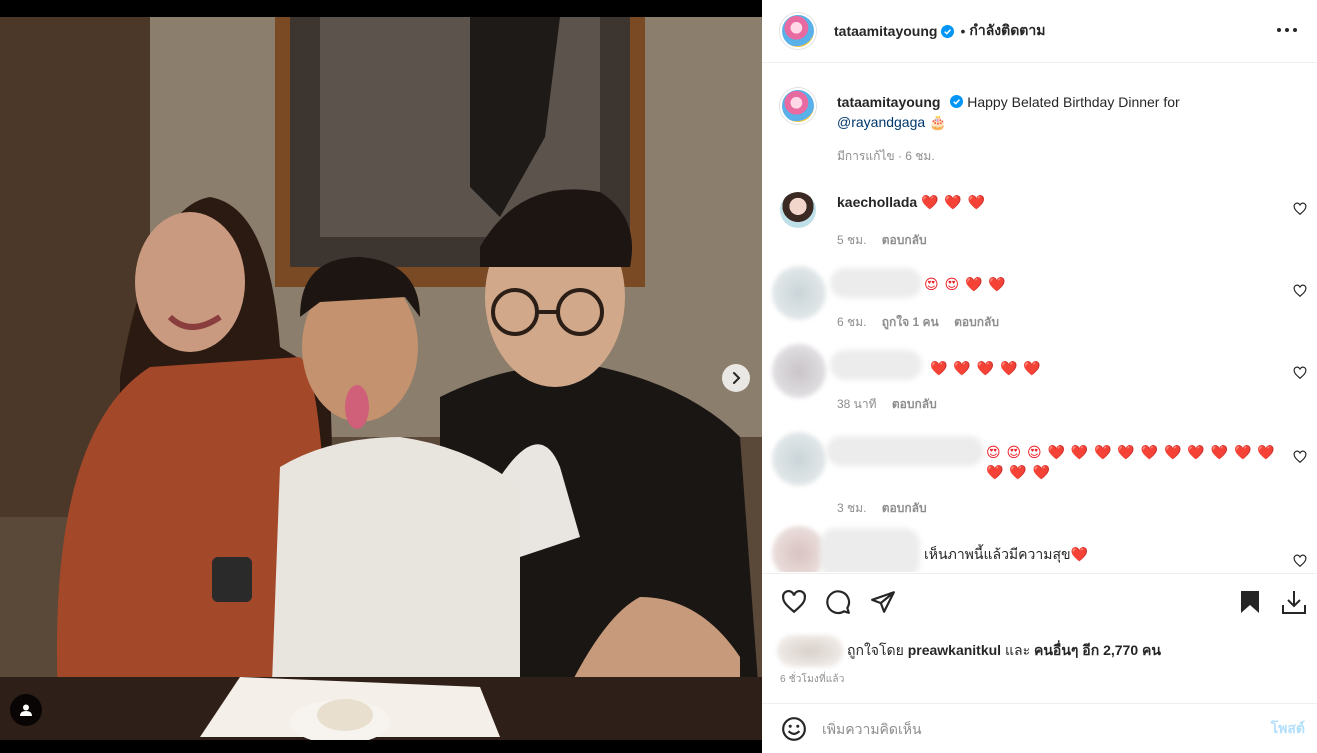  I want to click on comment-input, so click(1032, 729).